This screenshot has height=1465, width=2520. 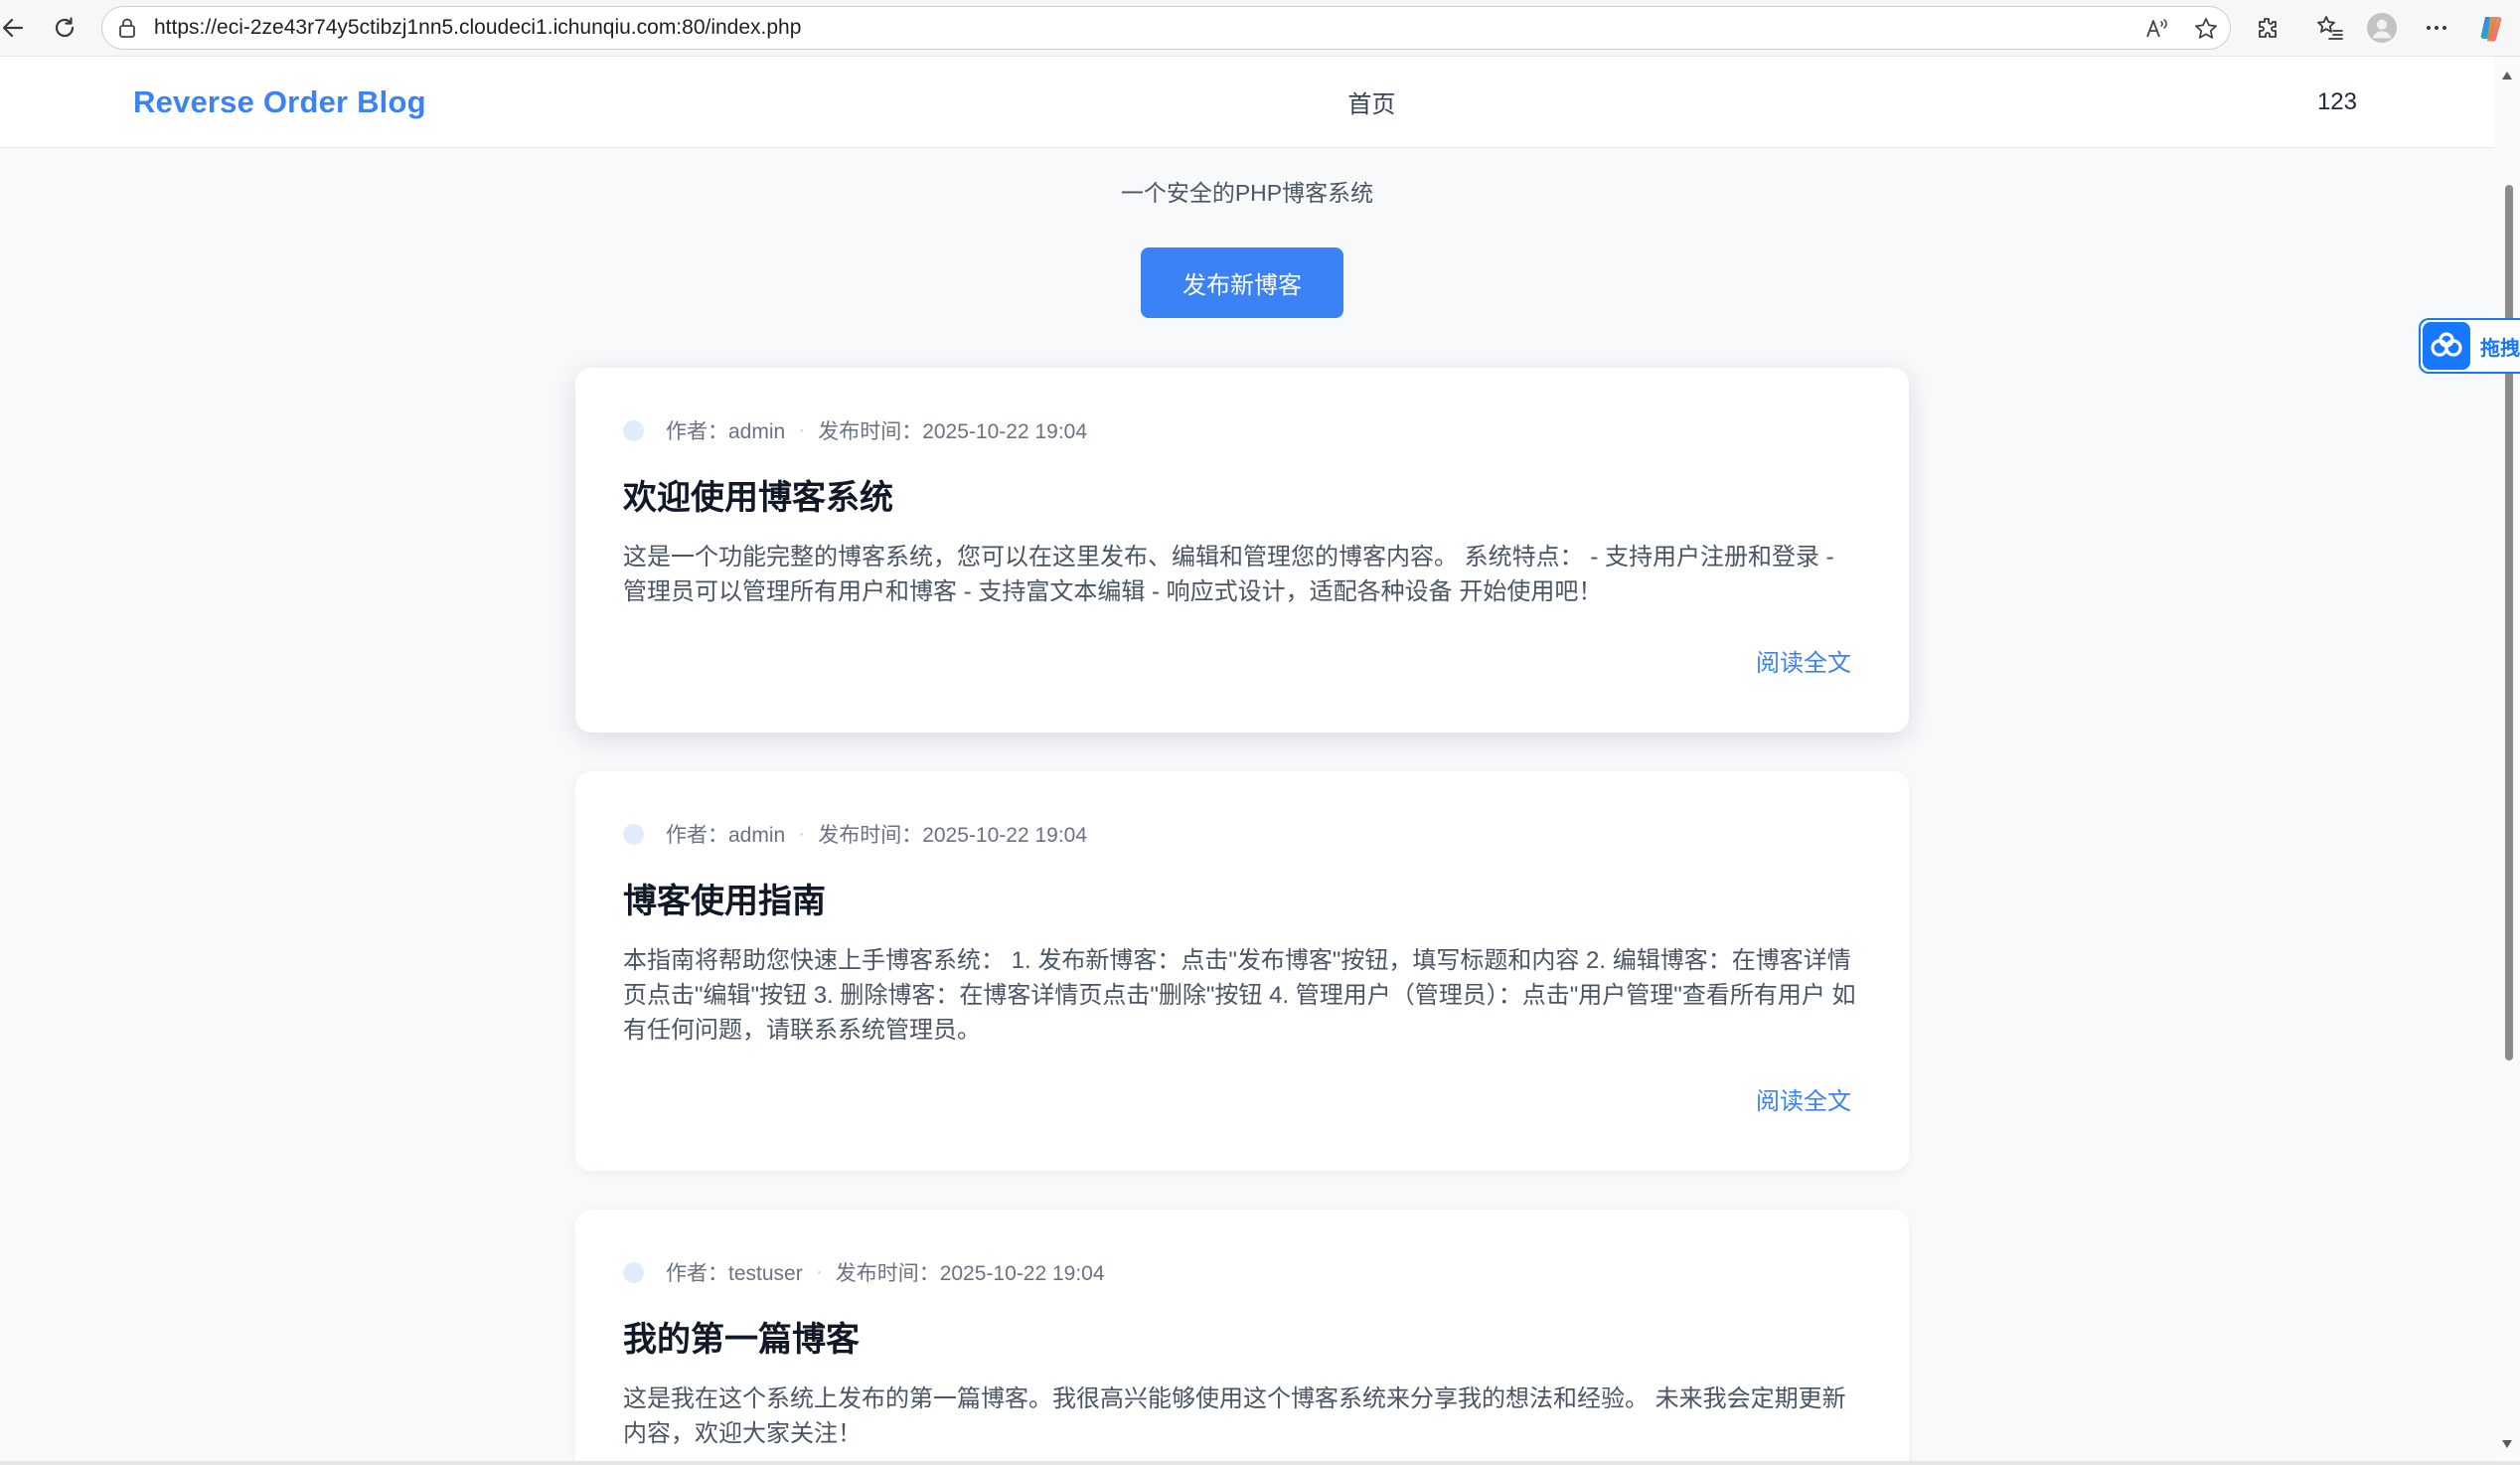 What do you see at coordinates (1242, 901) in the screenshot?
I see `post-title: 博客使用指南` at bounding box center [1242, 901].